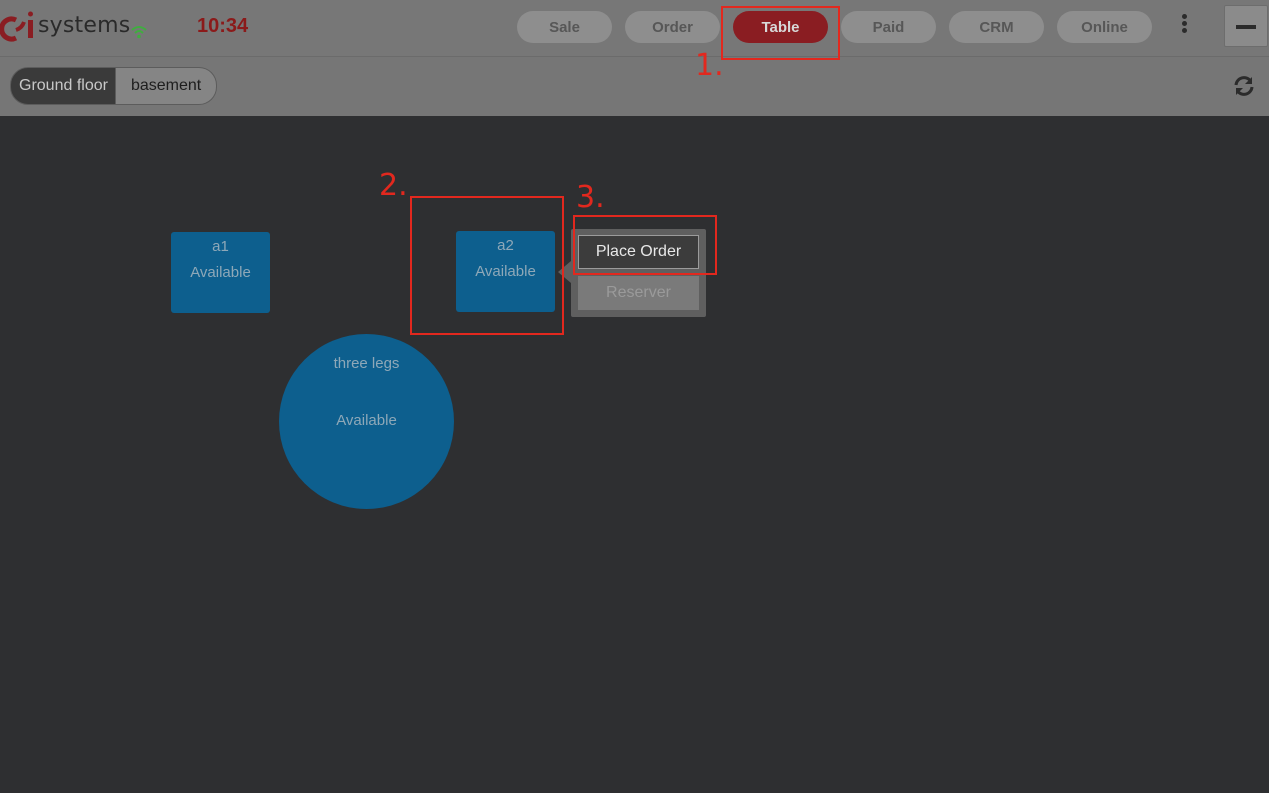 The width and height of the screenshot is (1269, 793). What do you see at coordinates (564, 27) in the screenshot?
I see `nav-sale: Sale` at bounding box center [564, 27].